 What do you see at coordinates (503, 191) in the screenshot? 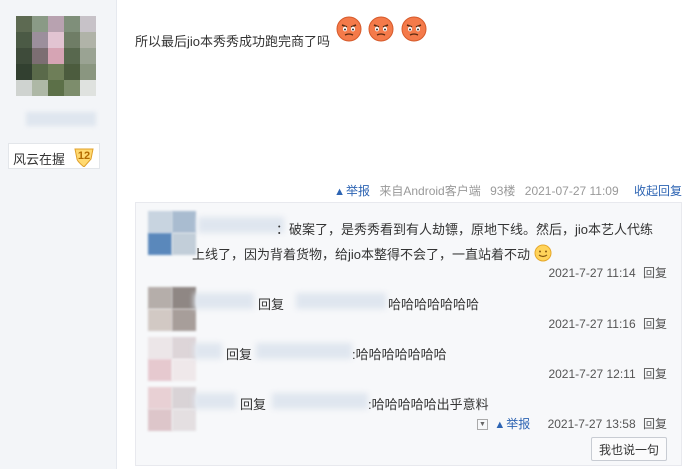
I see `floor-number: 93楼` at bounding box center [503, 191].